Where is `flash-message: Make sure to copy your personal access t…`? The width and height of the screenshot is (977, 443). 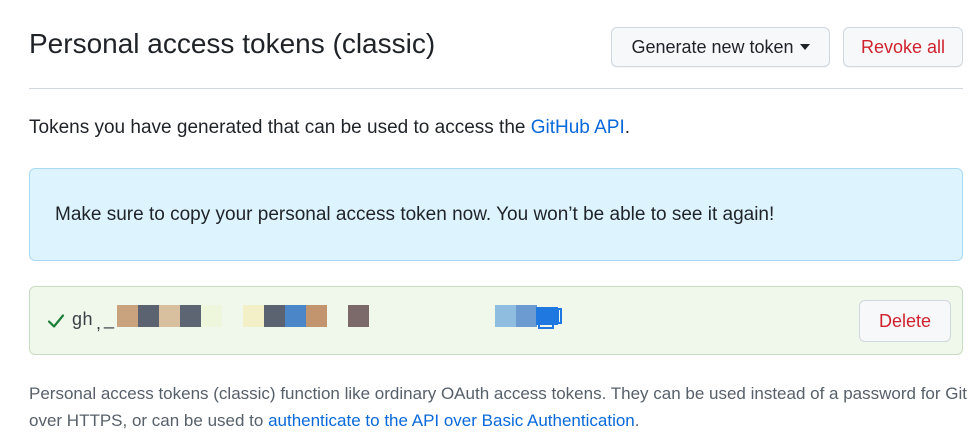 flash-message: Make sure to copy your personal access t… is located at coordinates (415, 214).